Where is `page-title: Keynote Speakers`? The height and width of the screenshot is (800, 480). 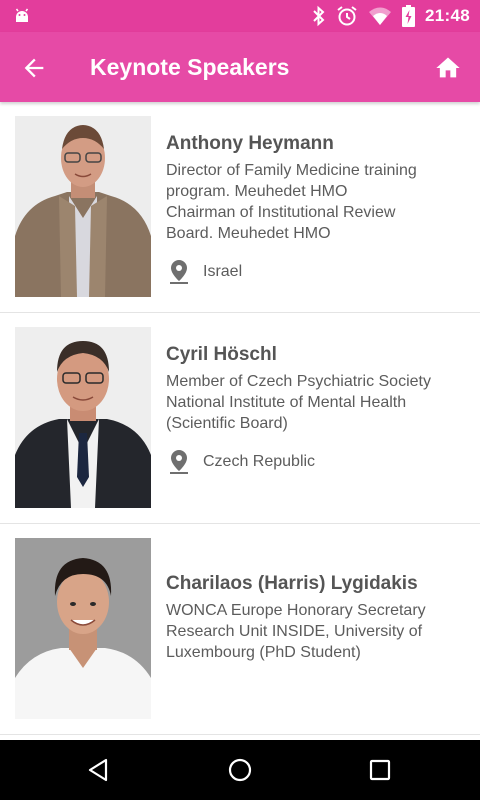 page-title: Keynote Speakers is located at coordinates (190, 67).